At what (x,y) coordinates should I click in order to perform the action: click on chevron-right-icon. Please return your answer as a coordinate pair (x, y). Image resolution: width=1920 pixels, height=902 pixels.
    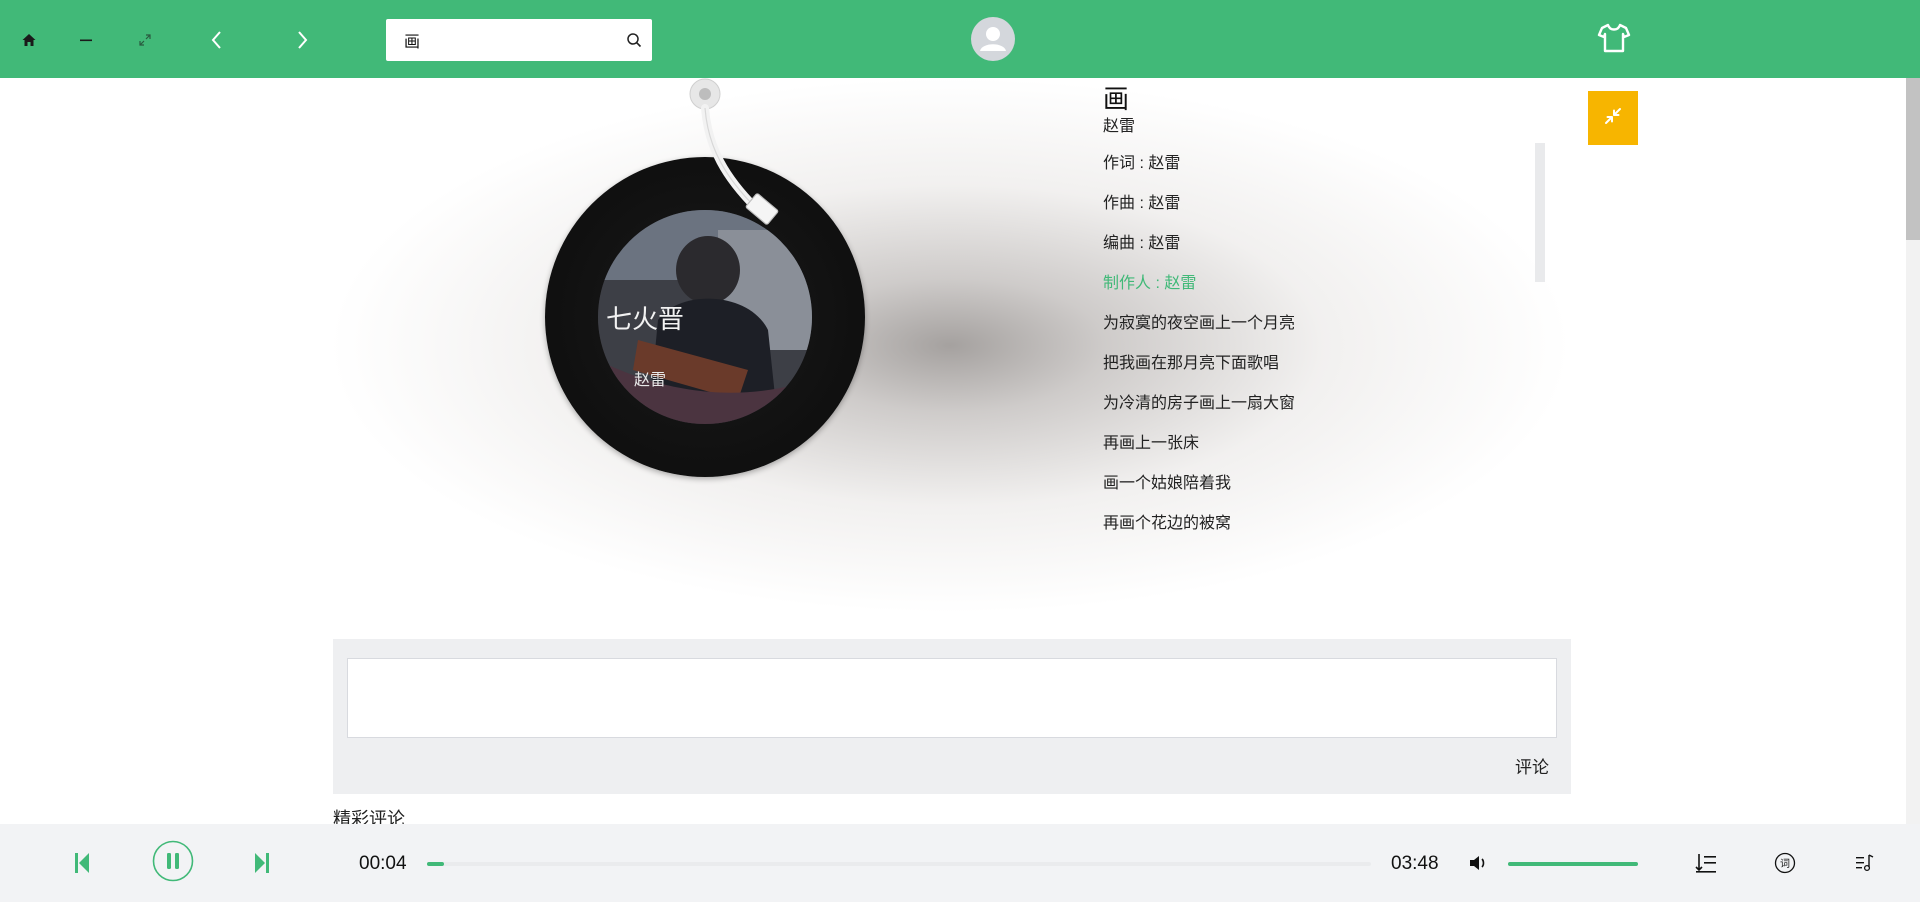
    Looking at the image, I should click on (302, 40).